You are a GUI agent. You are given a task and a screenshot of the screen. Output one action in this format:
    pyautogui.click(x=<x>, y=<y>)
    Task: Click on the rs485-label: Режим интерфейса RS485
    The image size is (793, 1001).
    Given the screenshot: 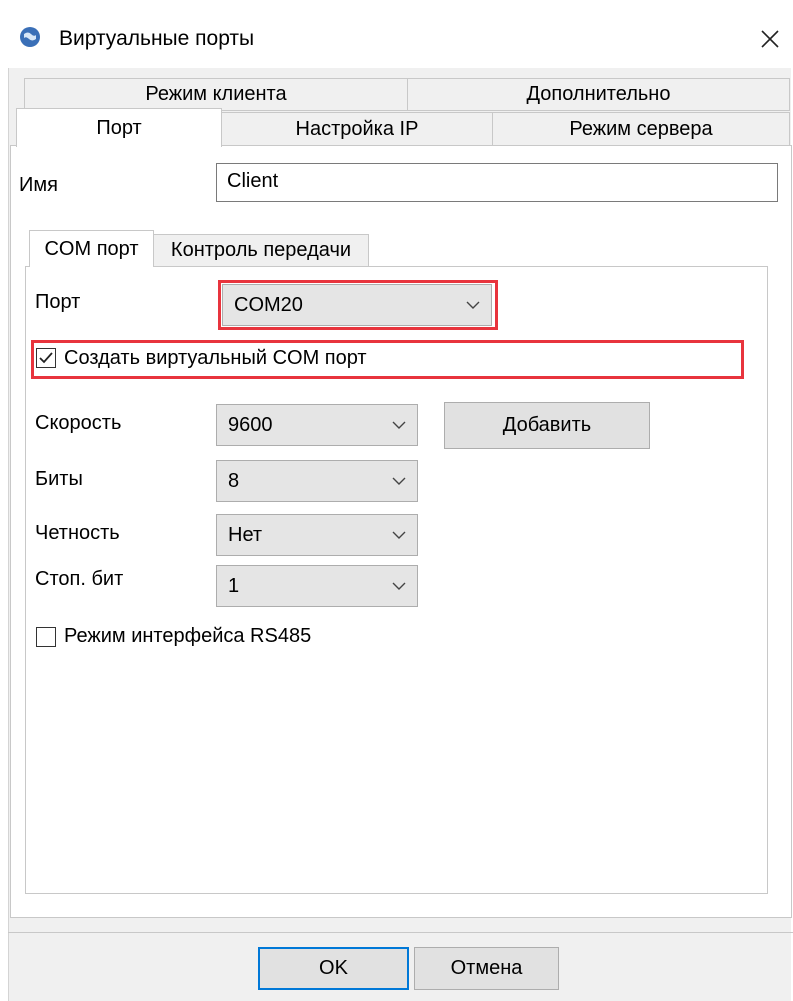 What is the action you would take?
    pyautogui.click(x=188, y=636)
    